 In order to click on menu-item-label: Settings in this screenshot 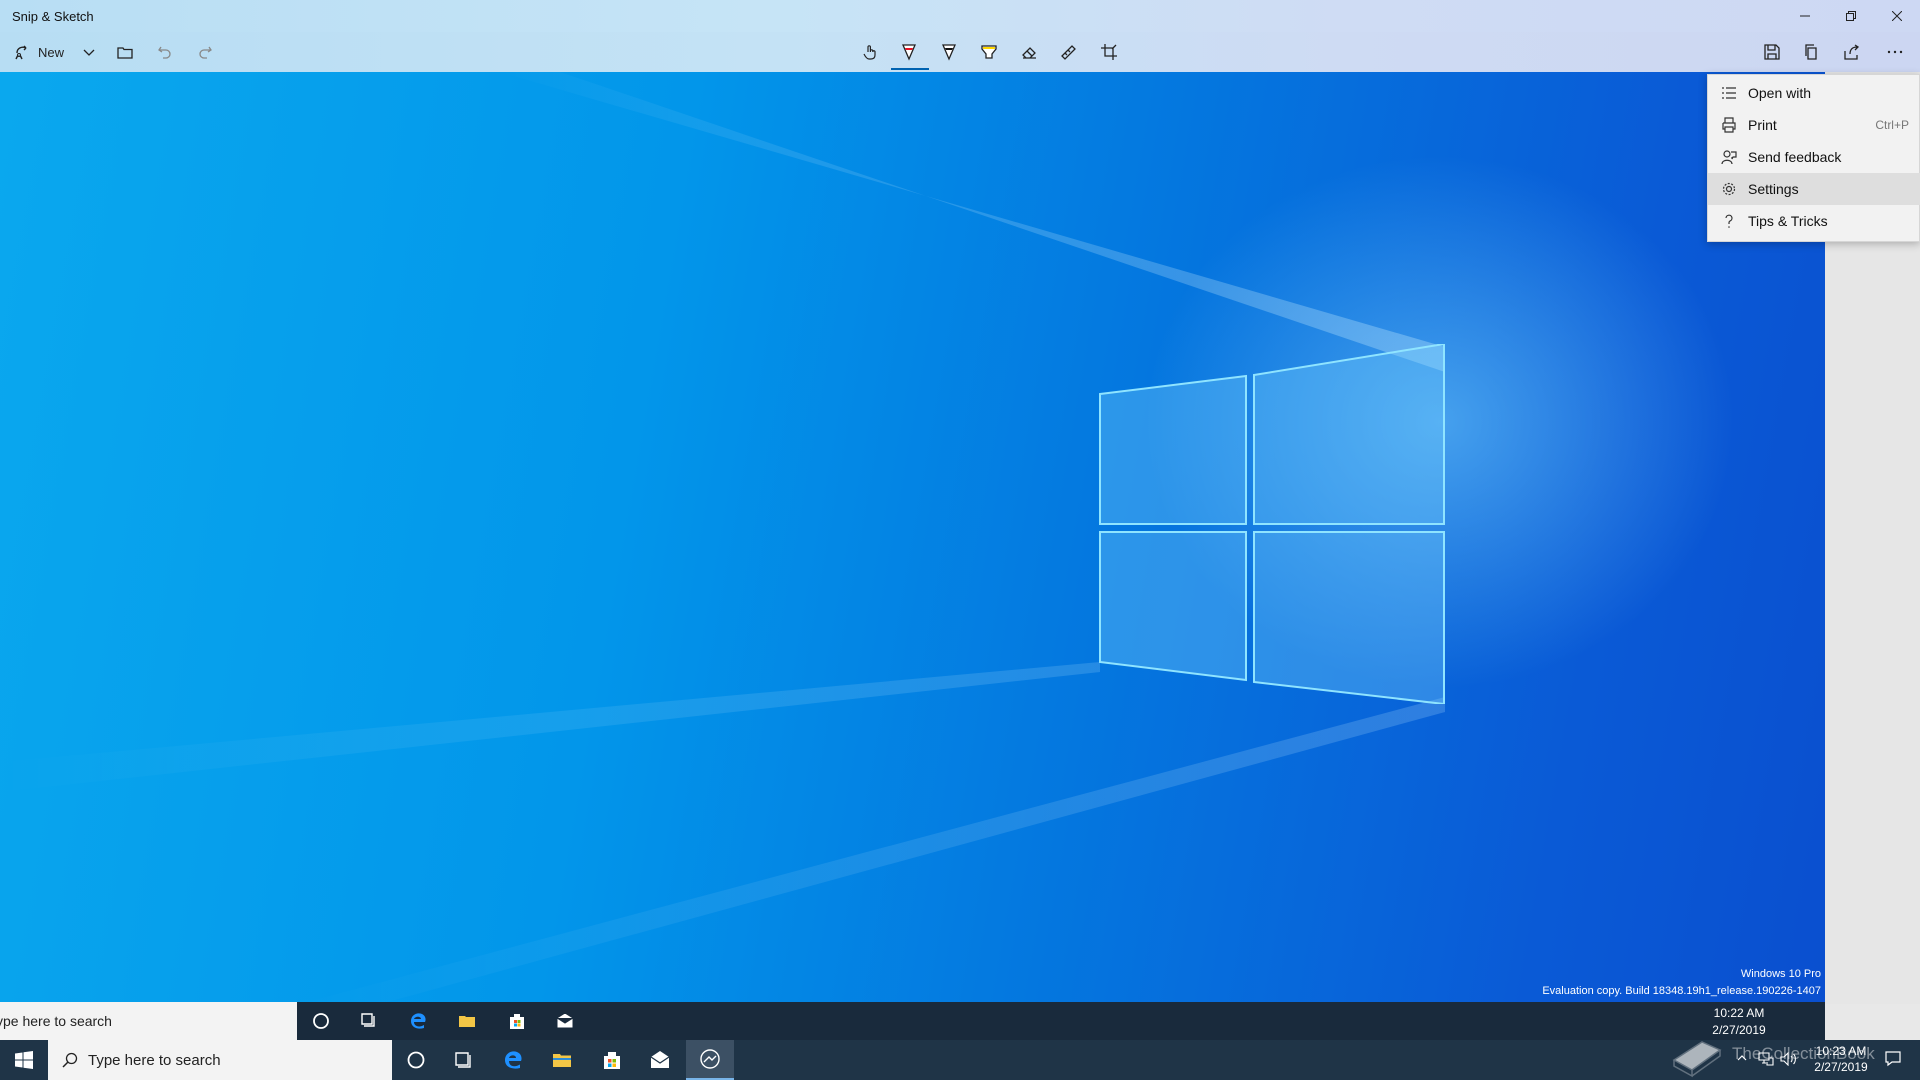, I will do `click(1773, 189)`.